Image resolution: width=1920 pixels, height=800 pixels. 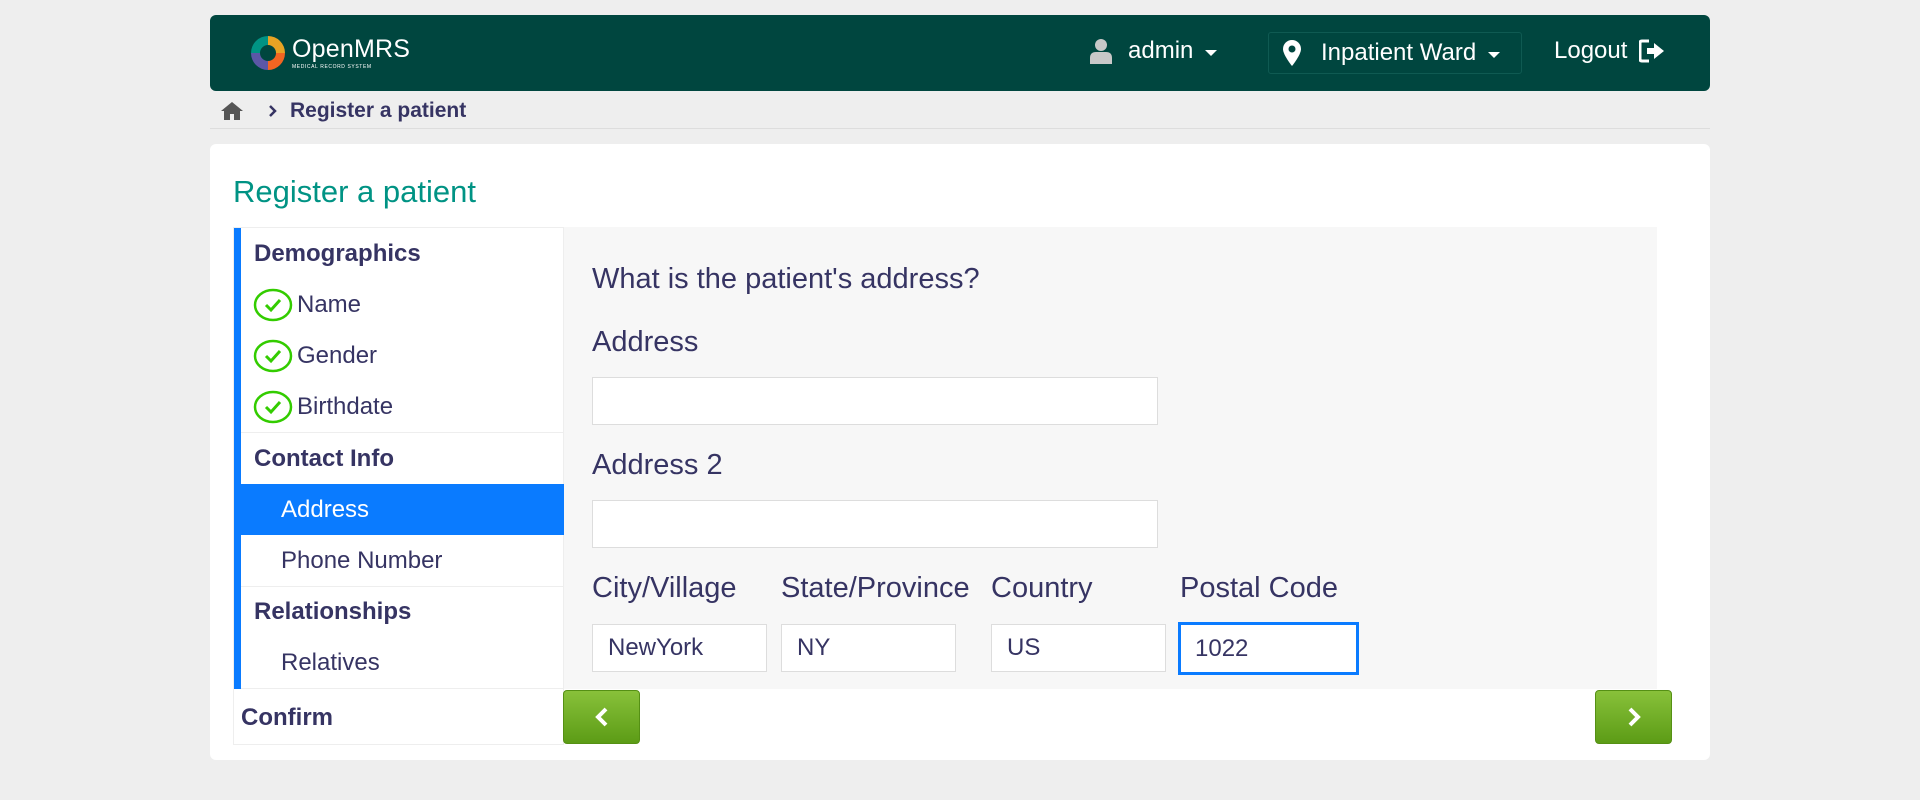 What do you see at coordinates (664, 588) in the screenshot?
I see `city-label: City/Village` at bounding box center [664, 588].